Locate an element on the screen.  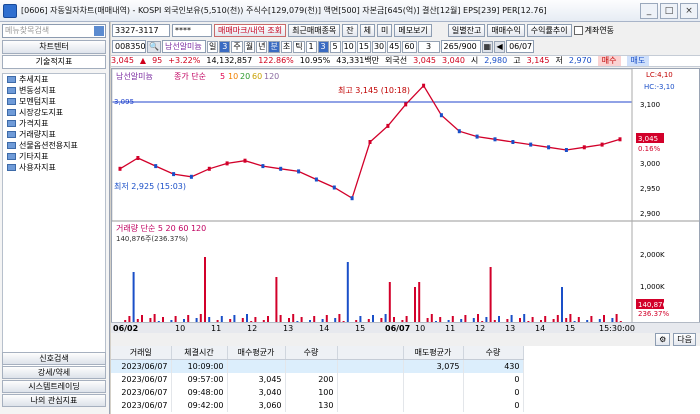
daily-balance-button: 일별잔고 is located at coordinates (466, 30).